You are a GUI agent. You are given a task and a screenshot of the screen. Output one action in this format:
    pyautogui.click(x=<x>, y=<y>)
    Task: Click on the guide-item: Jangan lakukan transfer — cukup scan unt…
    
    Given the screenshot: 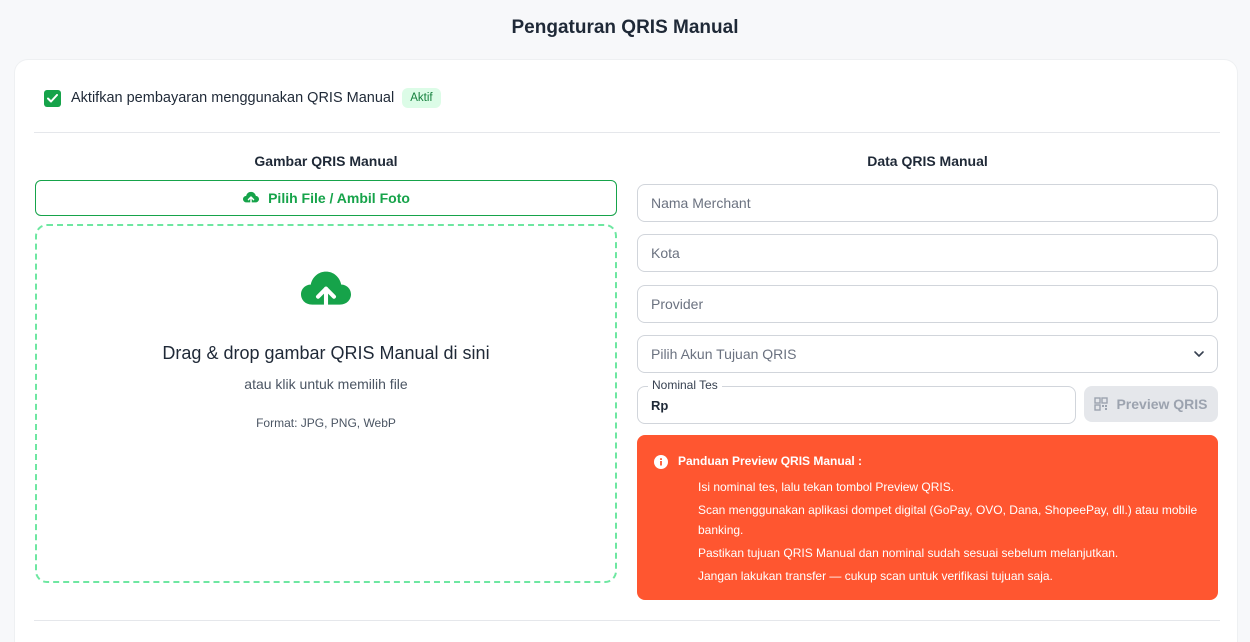 What is the action you would take?
    pyautogui.click(x=875, y=576)
    